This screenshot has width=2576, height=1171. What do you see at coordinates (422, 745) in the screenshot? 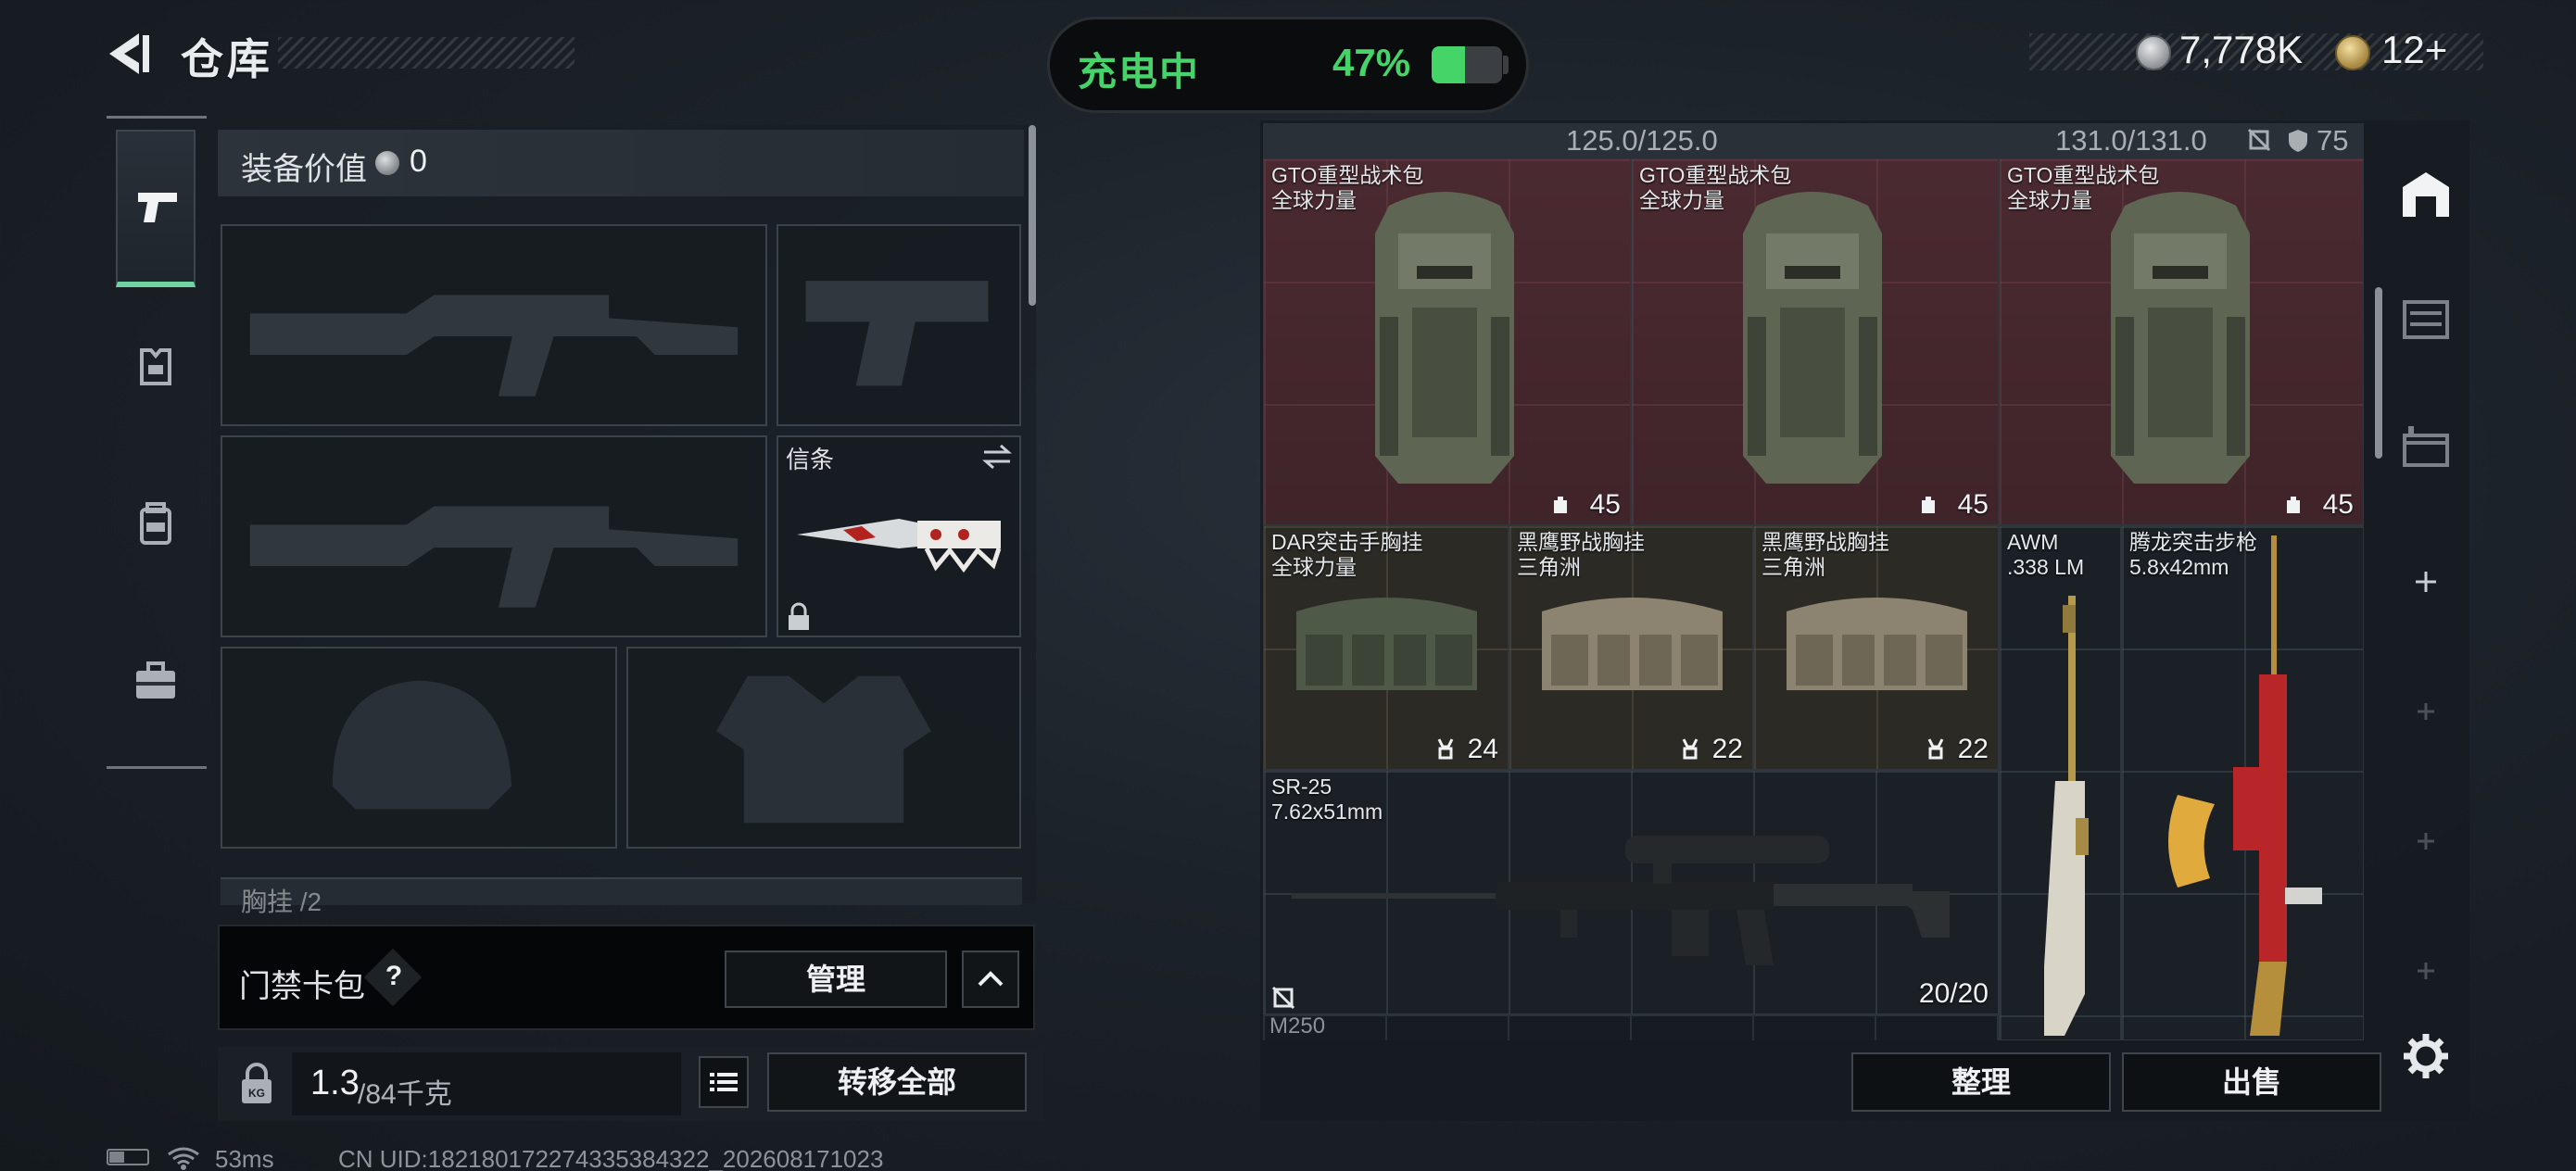
I see `helmet-silhouette-icon` at bounding box center [422, 745].